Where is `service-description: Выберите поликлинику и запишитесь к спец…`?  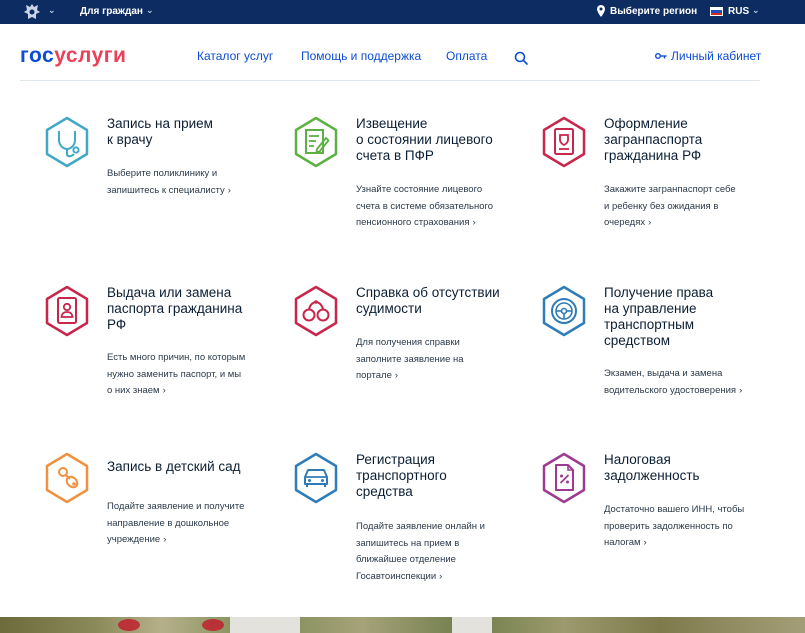
service-description: Выберите поликлинику и запишитесь к спец… is located at coordinates (169, 182).